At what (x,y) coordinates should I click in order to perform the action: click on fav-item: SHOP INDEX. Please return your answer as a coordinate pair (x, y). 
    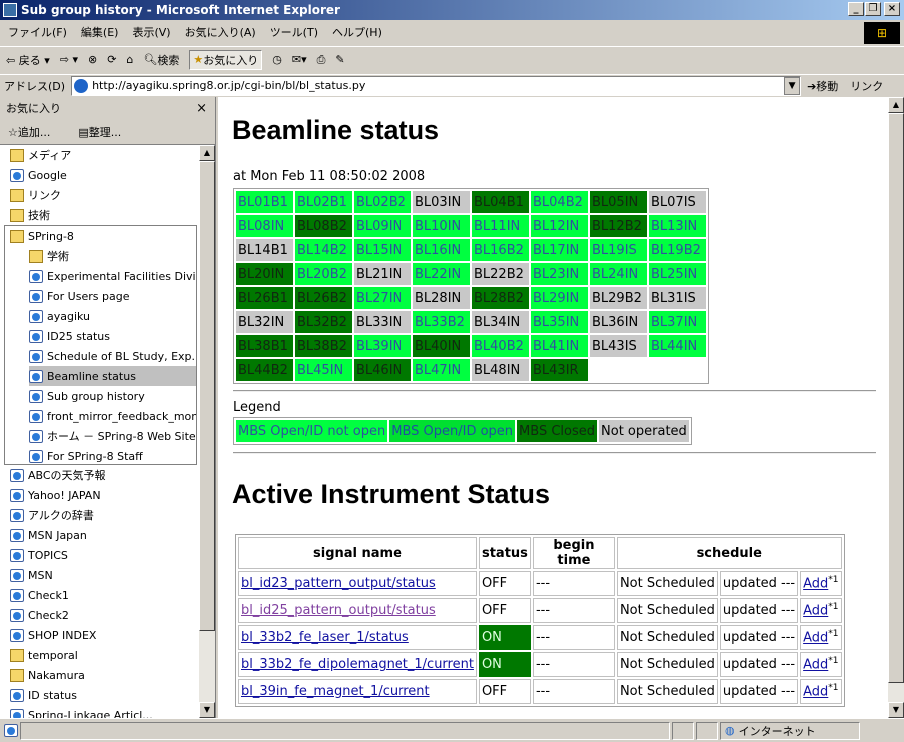
    Looking at the image, I should click on (81, 635).